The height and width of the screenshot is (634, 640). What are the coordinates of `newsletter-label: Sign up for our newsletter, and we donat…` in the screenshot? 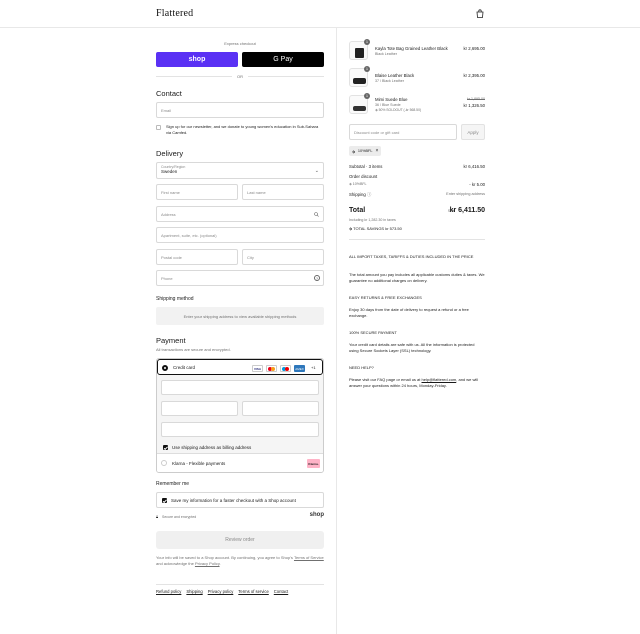 It's located at (242, 129).